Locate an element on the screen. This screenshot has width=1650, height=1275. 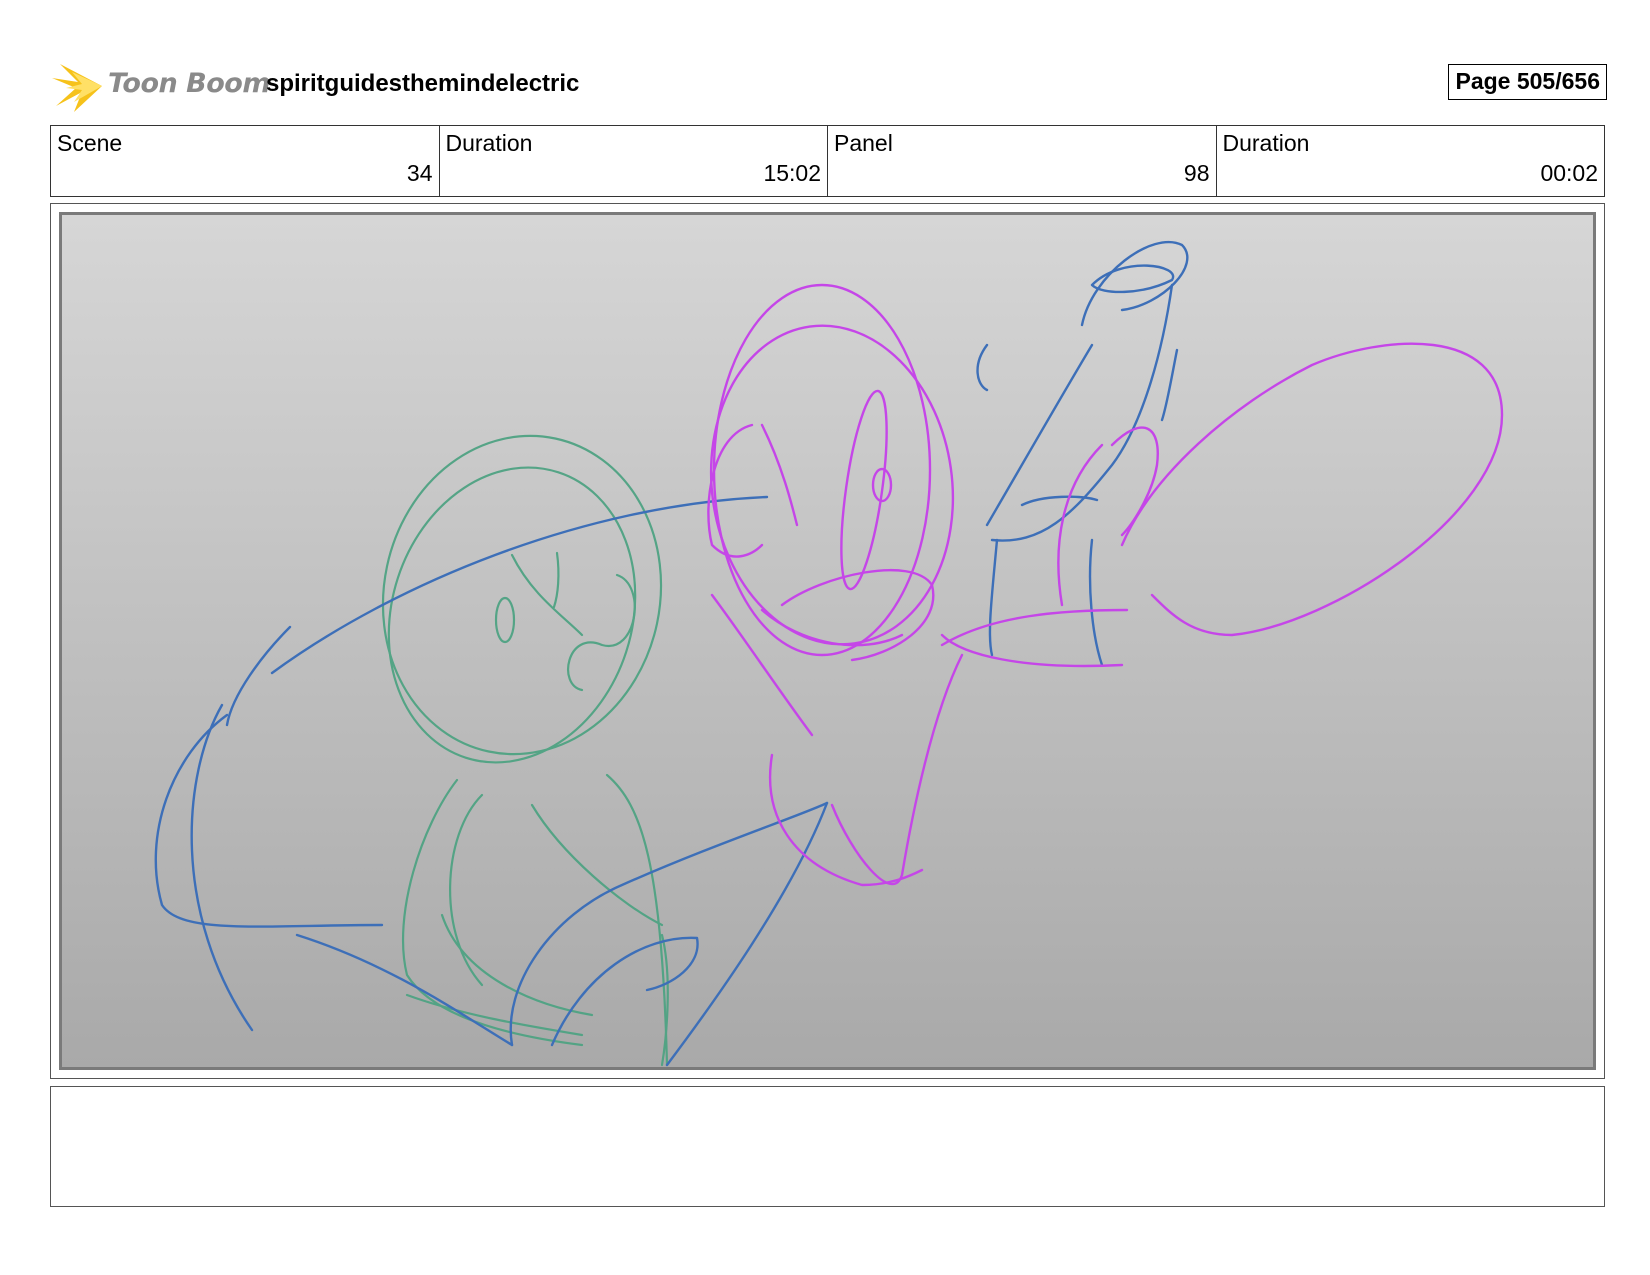
scene-label: Scene is located at coordinates (90, 143).